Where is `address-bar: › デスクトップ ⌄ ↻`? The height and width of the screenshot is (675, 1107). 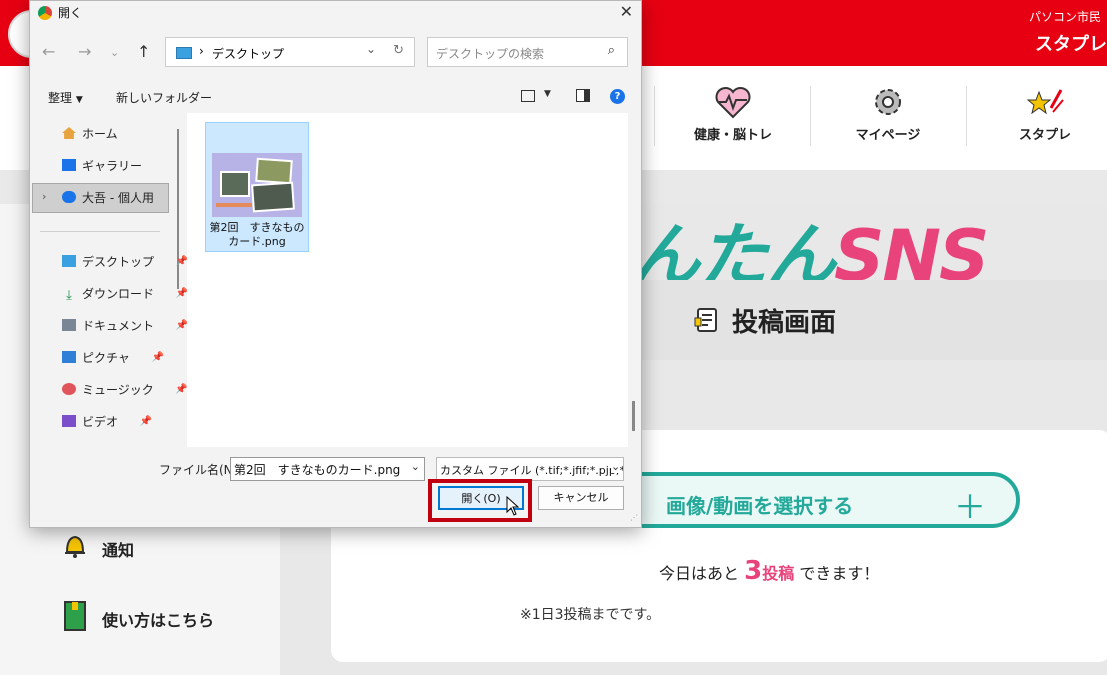
address-bar: › デスクトップ ⌄ ↻ is located at coordinates (290, 52).